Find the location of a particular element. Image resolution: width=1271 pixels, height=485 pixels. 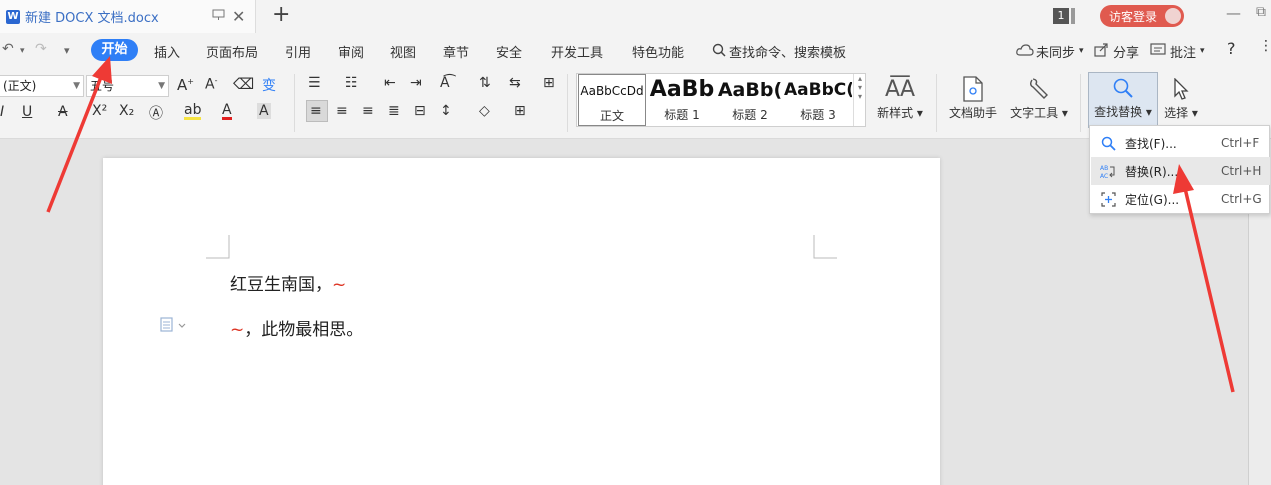

underline-icon: U is located at coordinates (27, 112).